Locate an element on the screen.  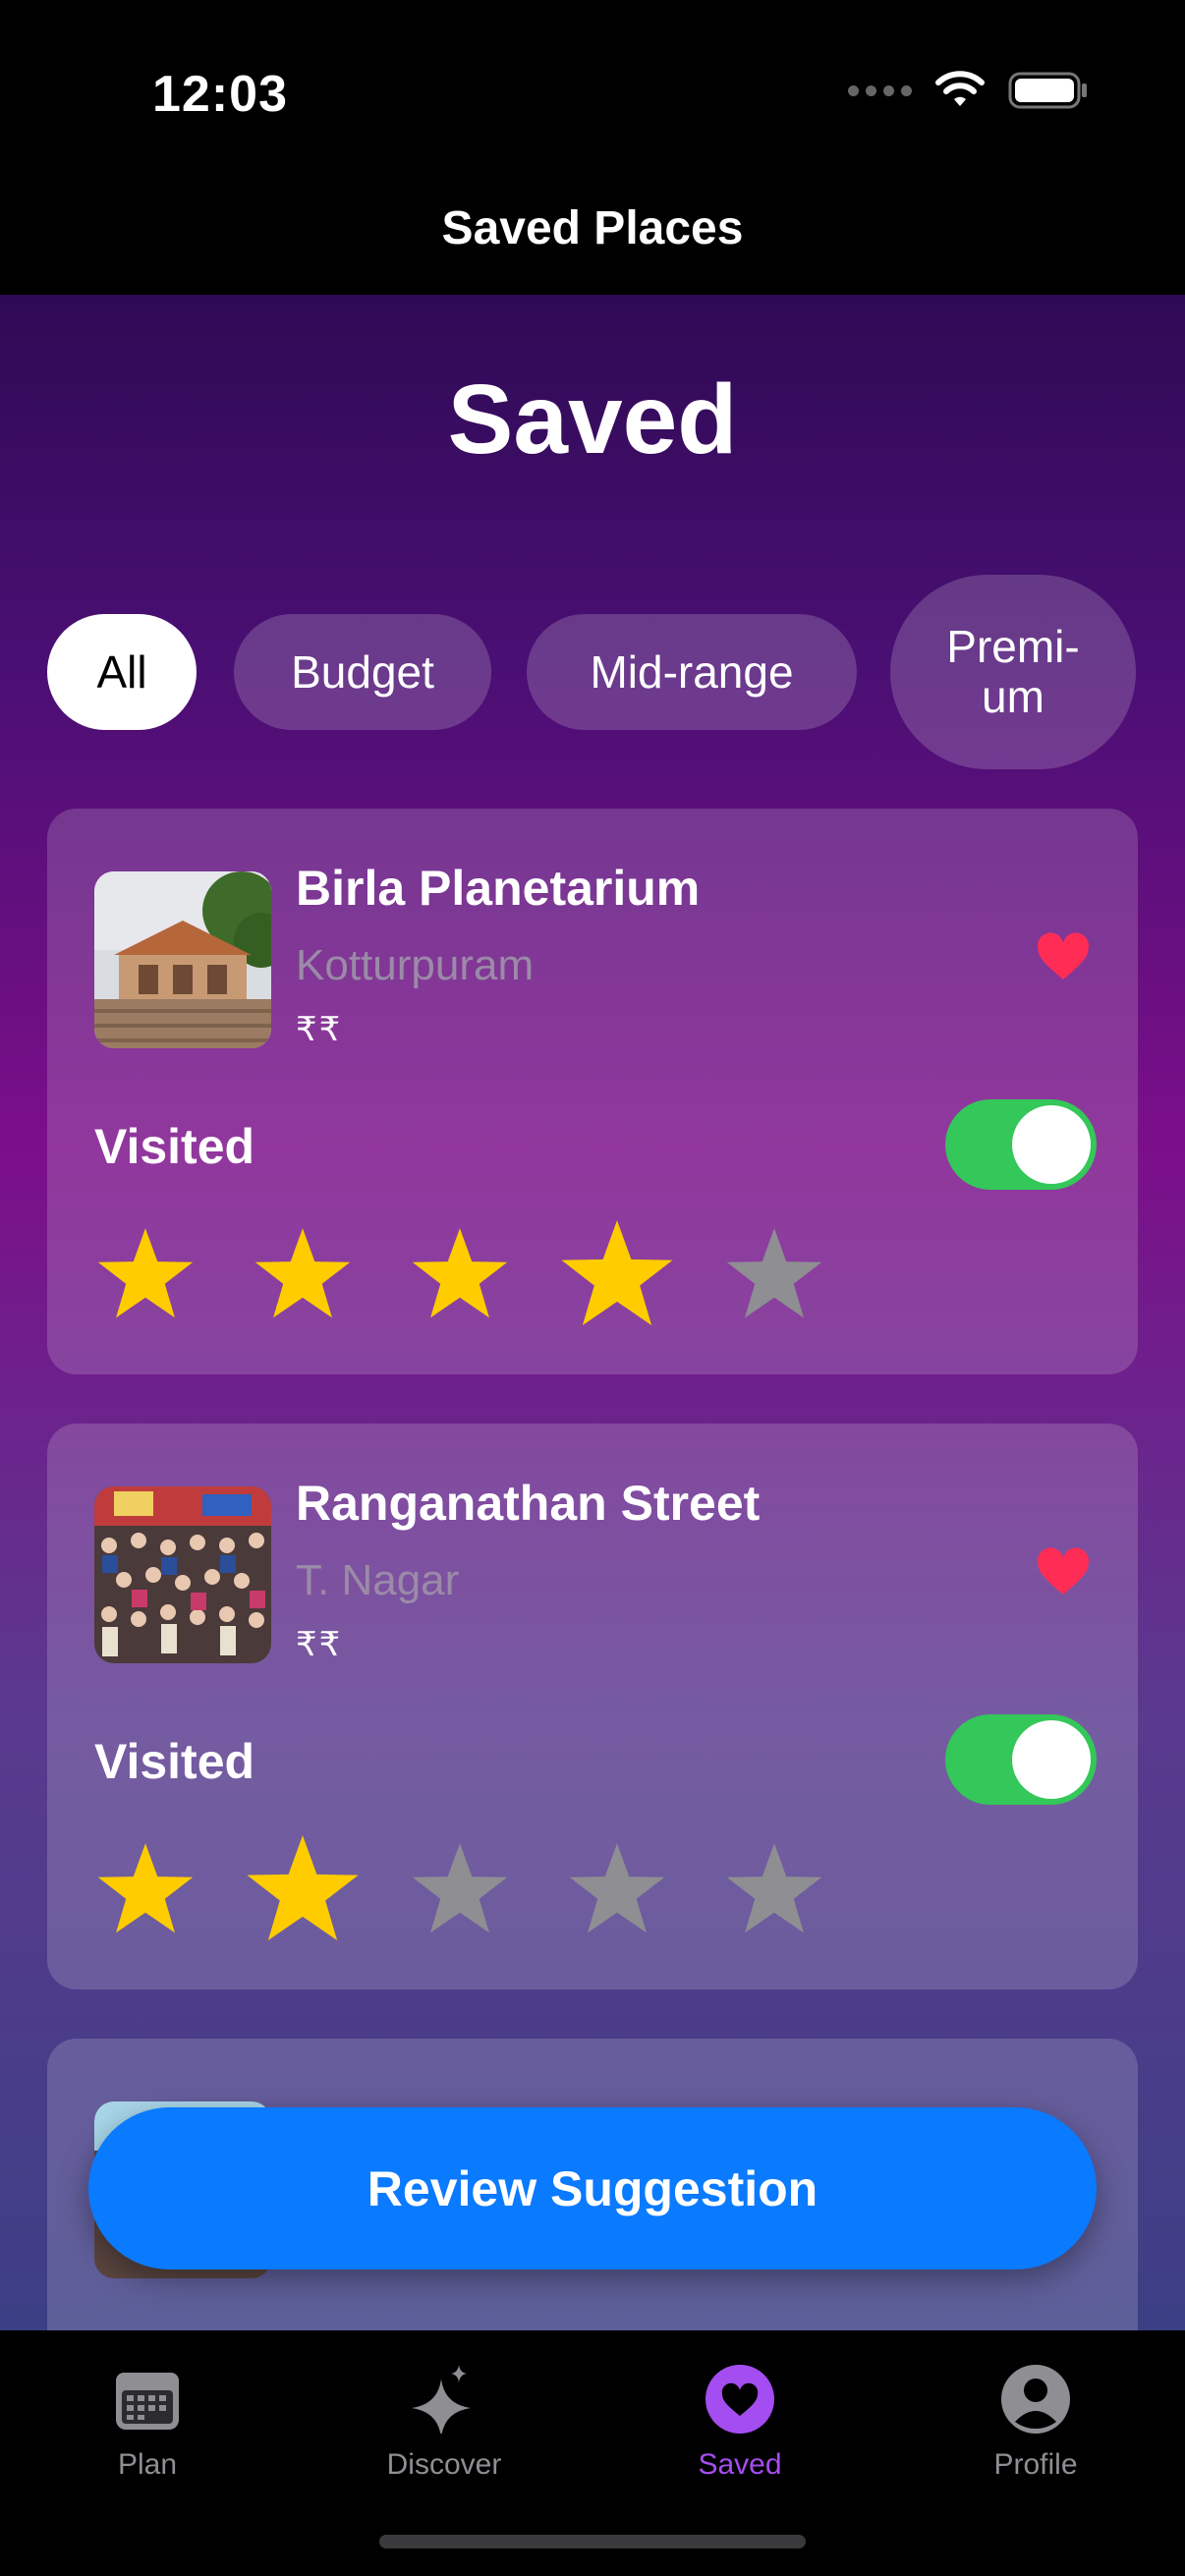
wifi-icon is located at coordinates (960, 88).